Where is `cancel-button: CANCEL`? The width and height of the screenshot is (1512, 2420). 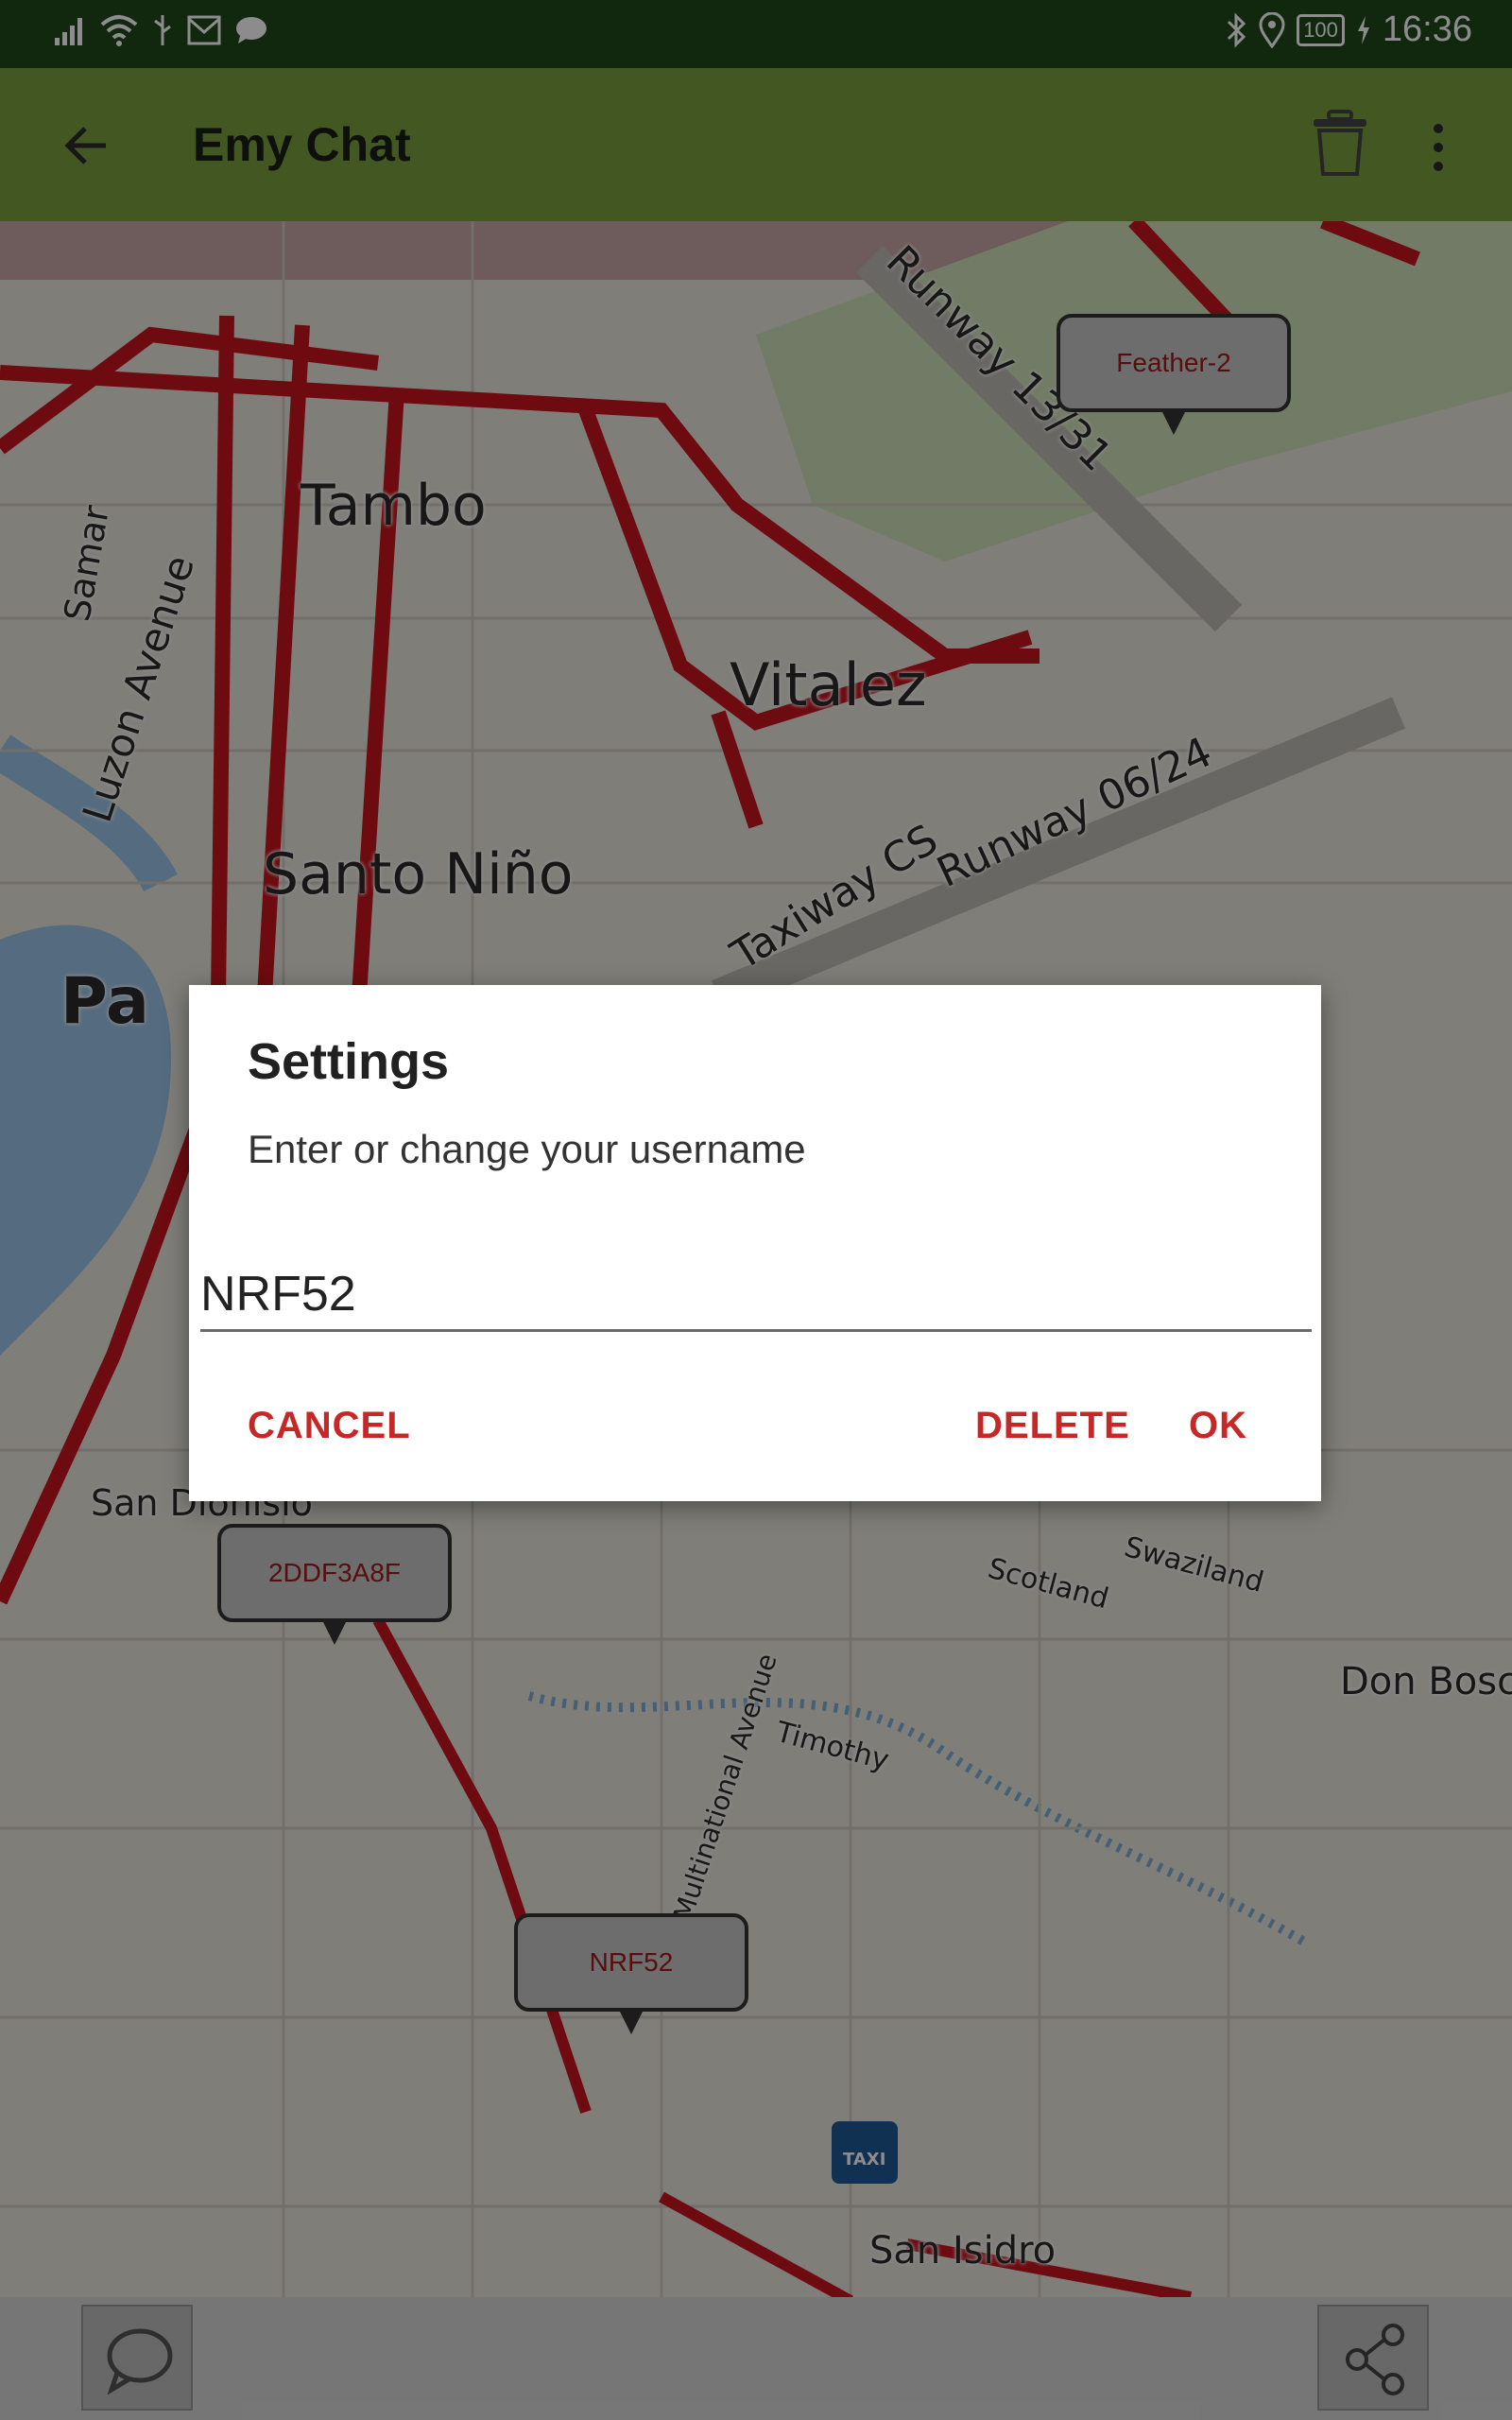 cancel-button: CANCEL is located at coordinates (329, 1426).